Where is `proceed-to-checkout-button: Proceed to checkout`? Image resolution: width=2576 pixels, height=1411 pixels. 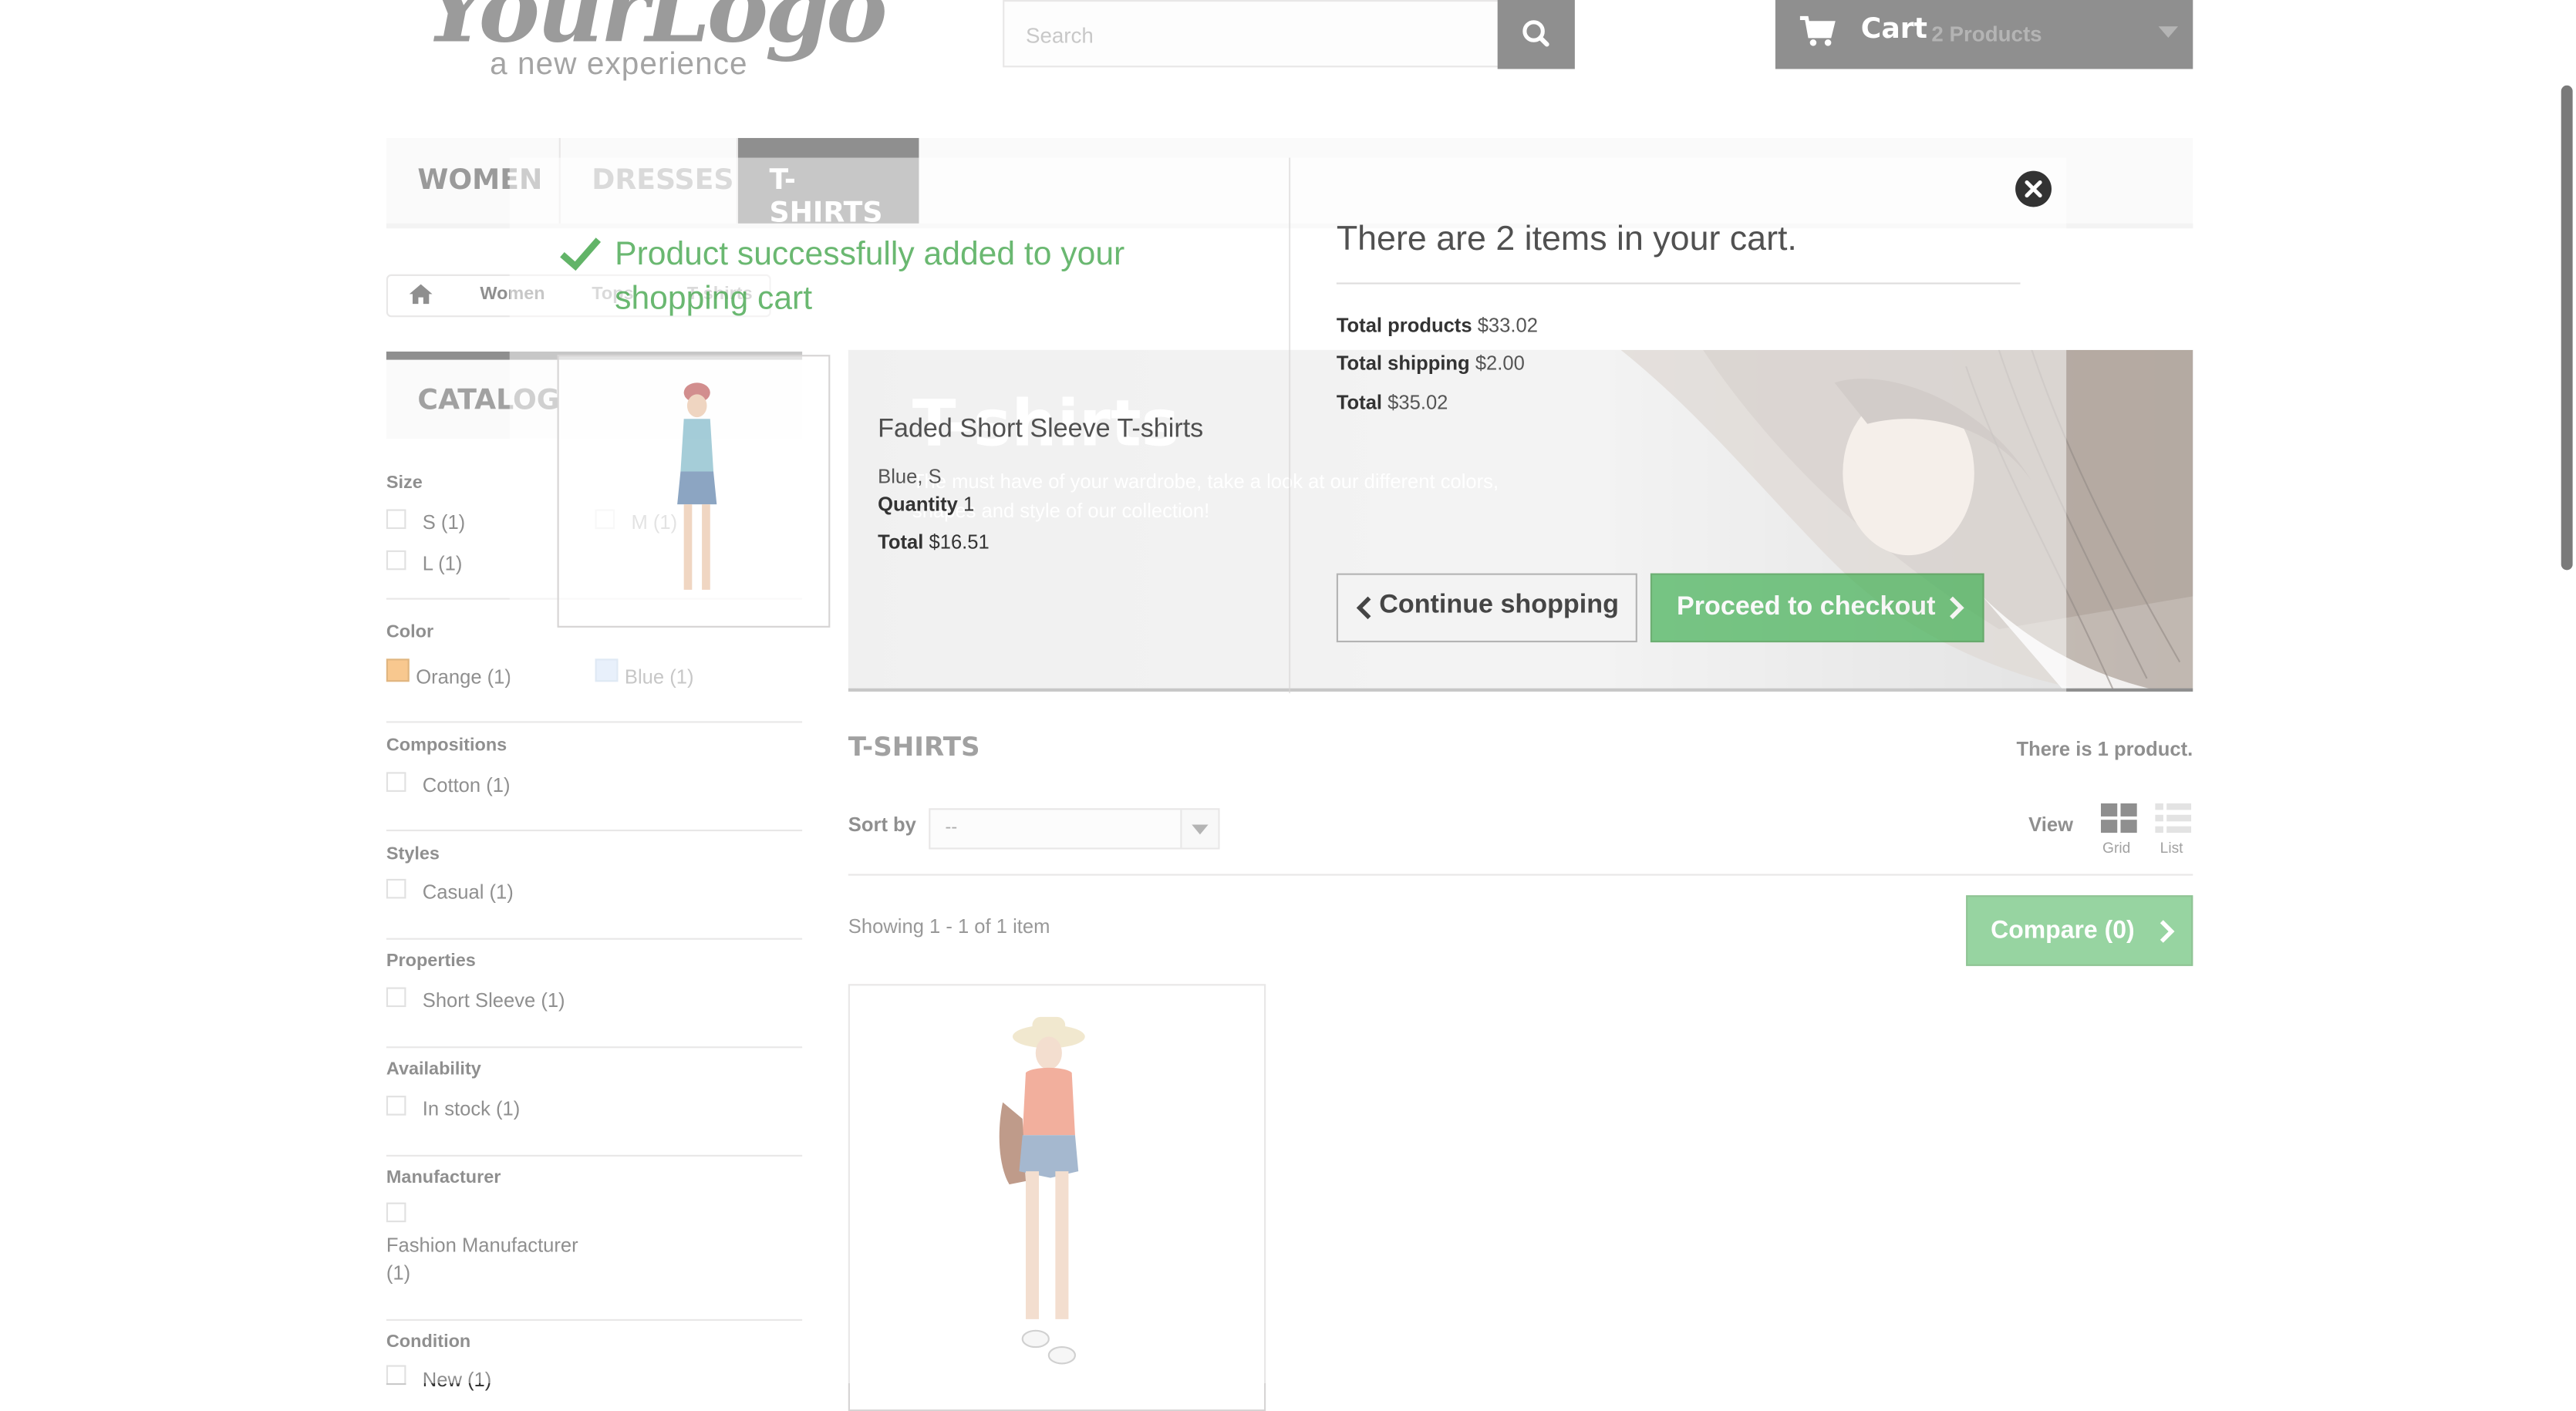 proceed-to-checkout-button: Proceed to checkout is located at coordinates (1817, 608).